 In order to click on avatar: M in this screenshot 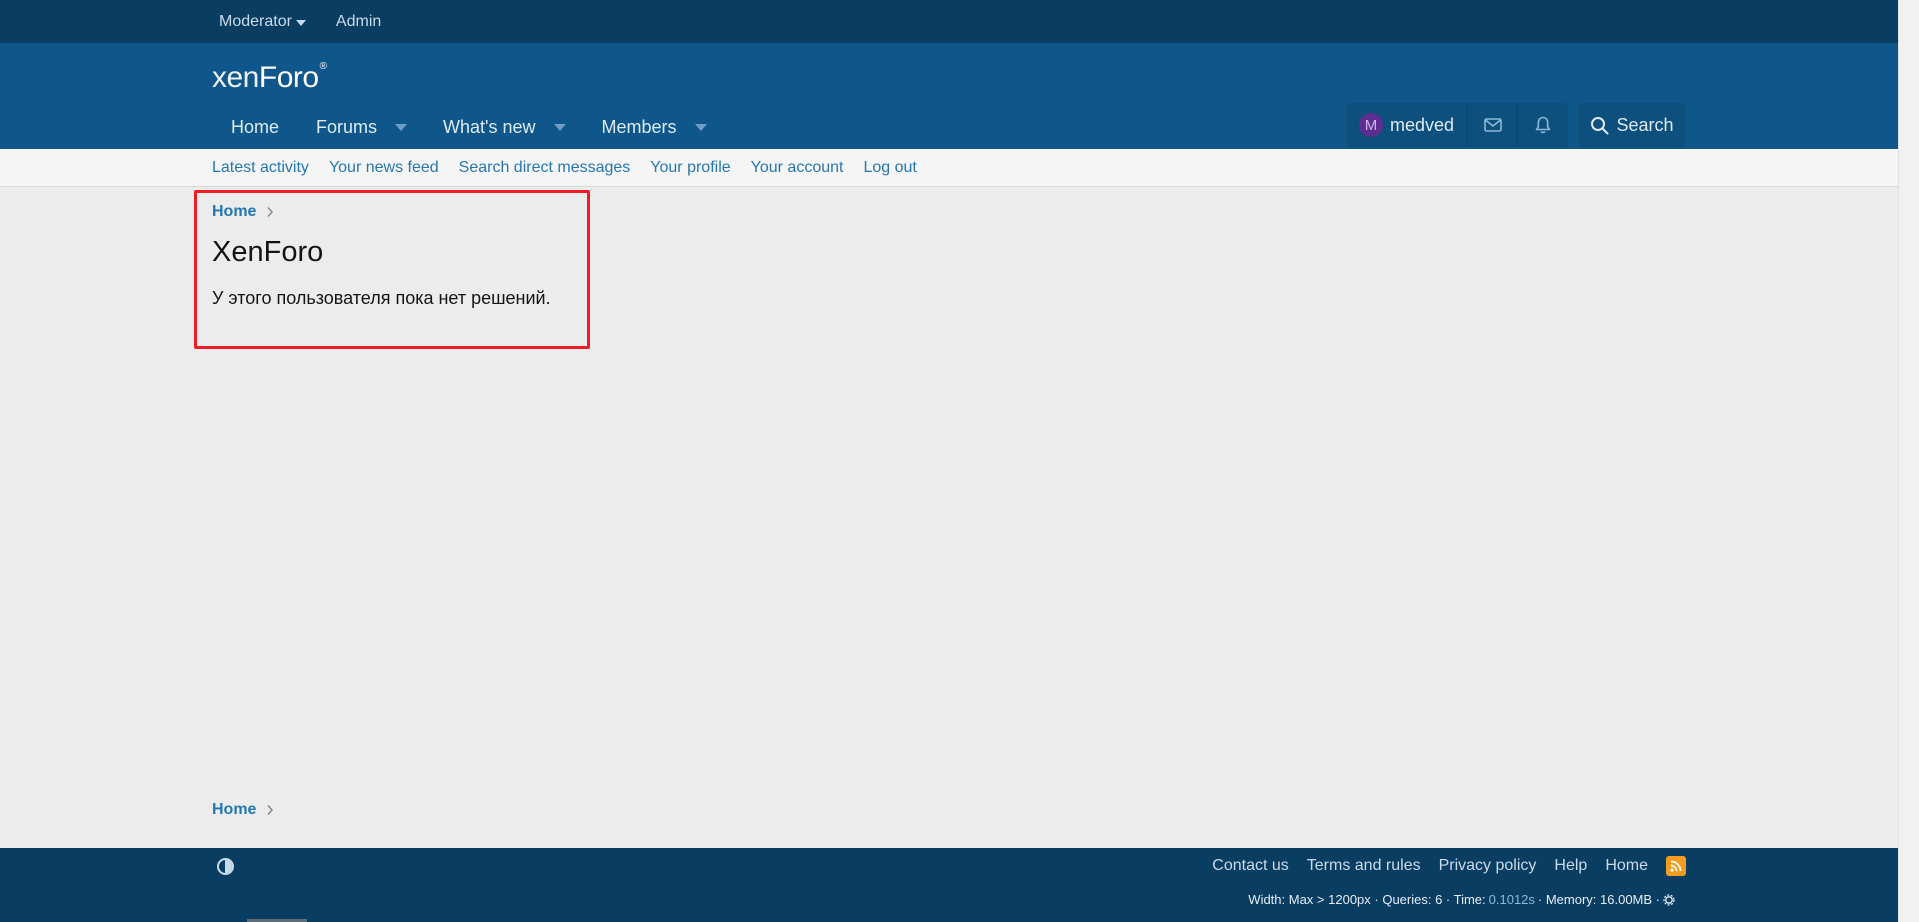, I will do `click(1371, 125)`.